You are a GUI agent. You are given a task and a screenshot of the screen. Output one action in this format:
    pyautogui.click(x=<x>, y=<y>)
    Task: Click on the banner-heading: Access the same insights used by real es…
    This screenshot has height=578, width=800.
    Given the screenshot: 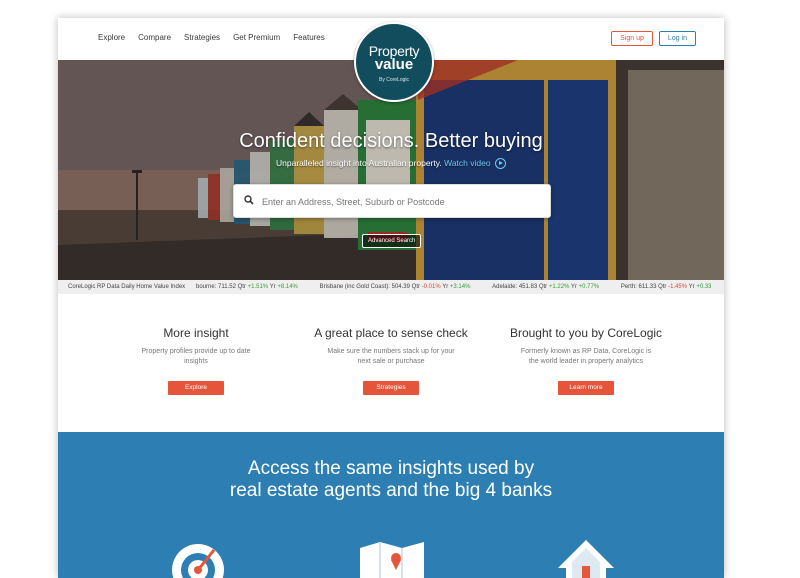 What is the action you would take?
    pyautogui.click(x=391, y=480)
    